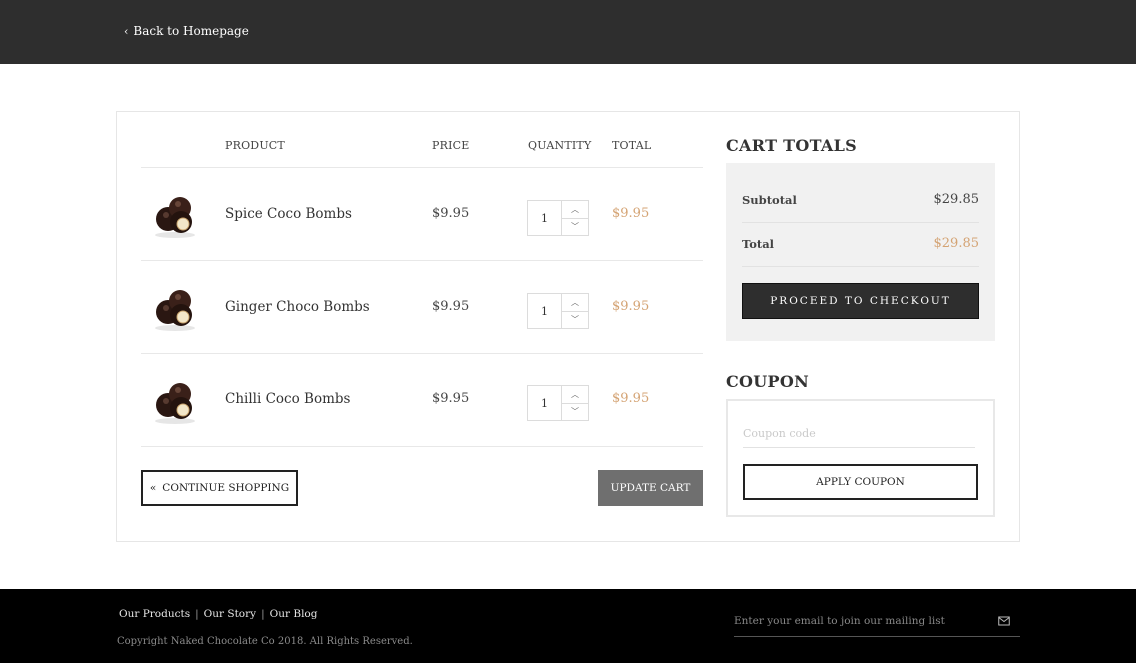 The height and width of the screenshot is (663, 1136). I want to click on coupon-code-input, so click(859, 434).